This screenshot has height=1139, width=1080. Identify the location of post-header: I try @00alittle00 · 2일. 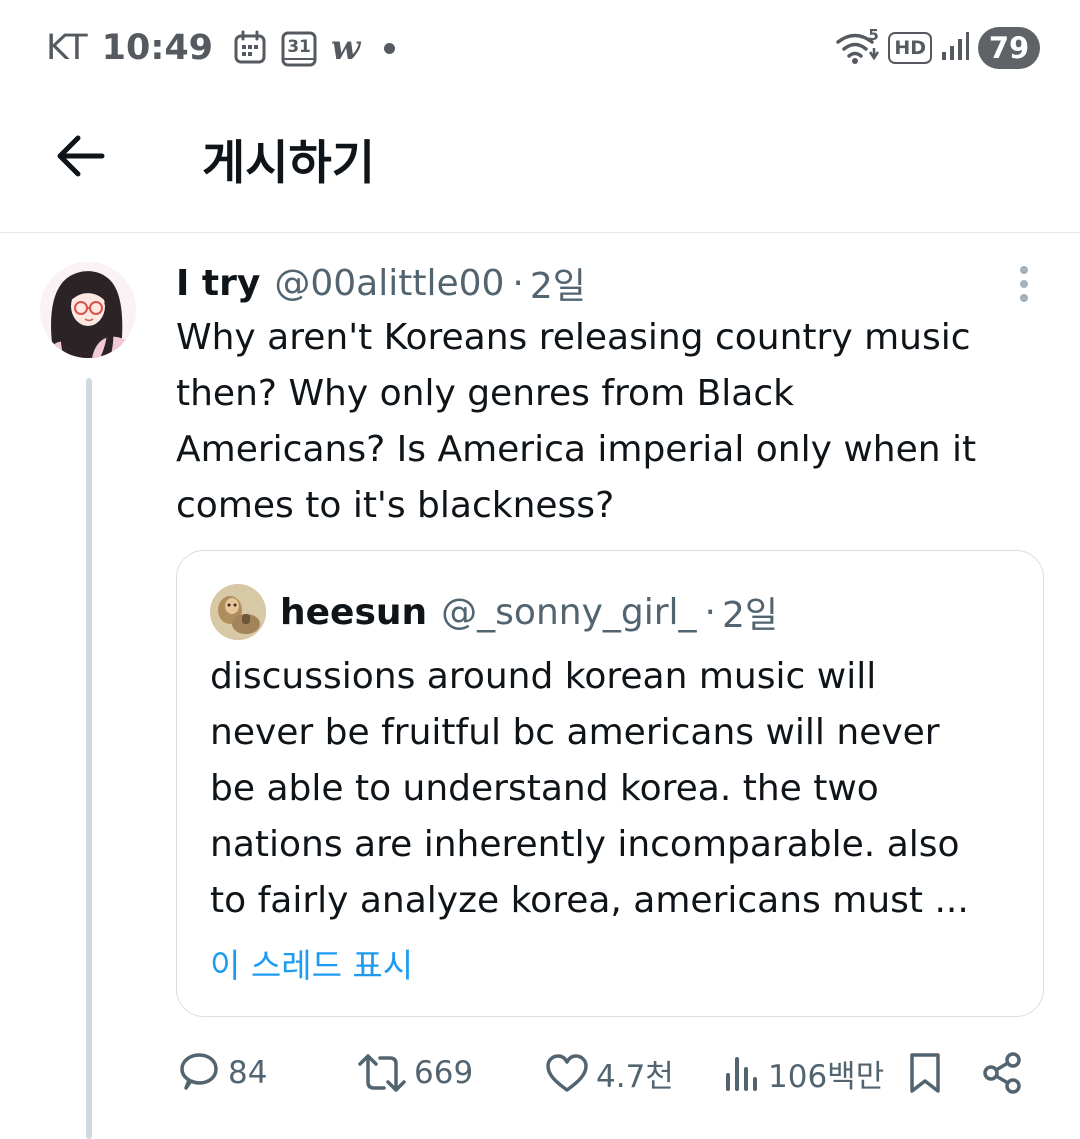
(381, 283).